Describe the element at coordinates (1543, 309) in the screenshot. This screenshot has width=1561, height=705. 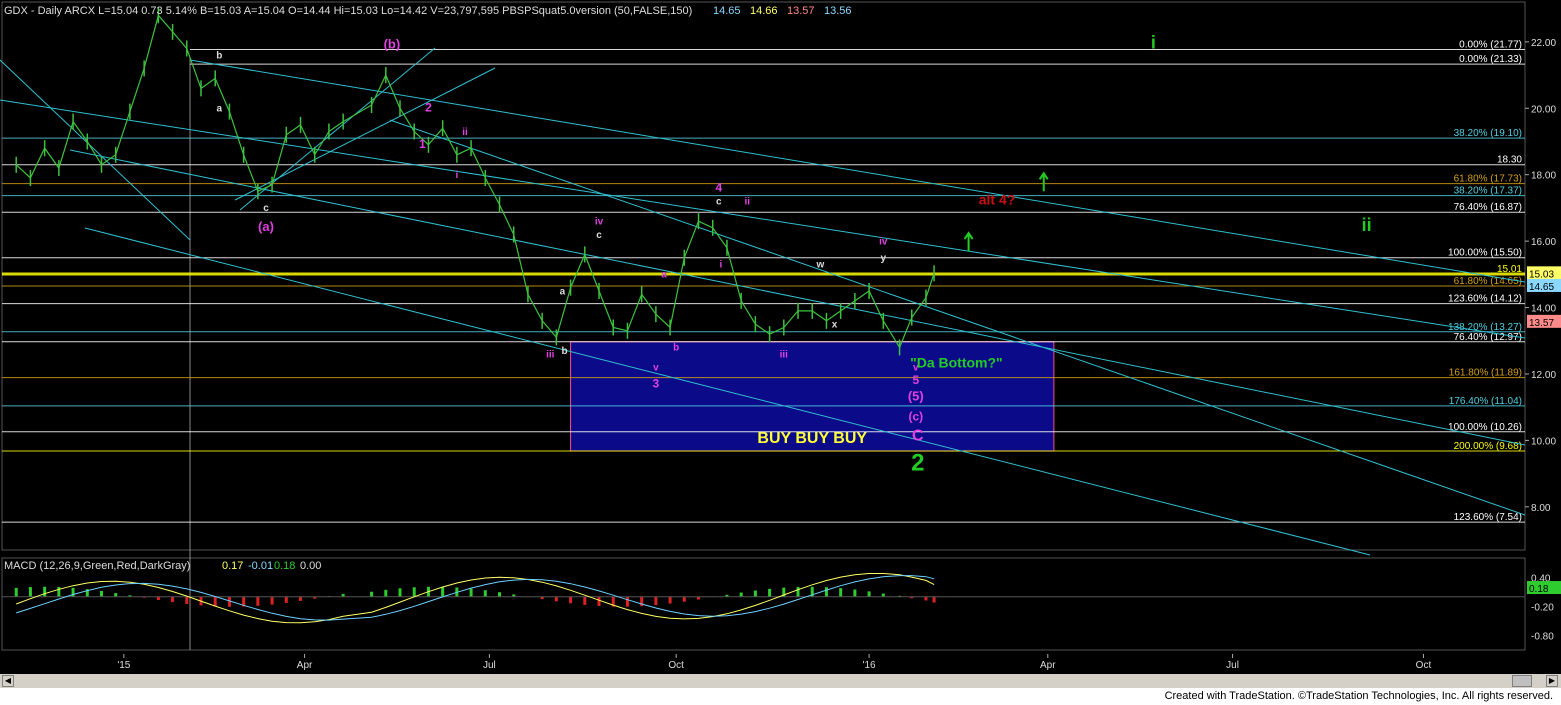
I see `price-tick-label: 14.00` at that location.